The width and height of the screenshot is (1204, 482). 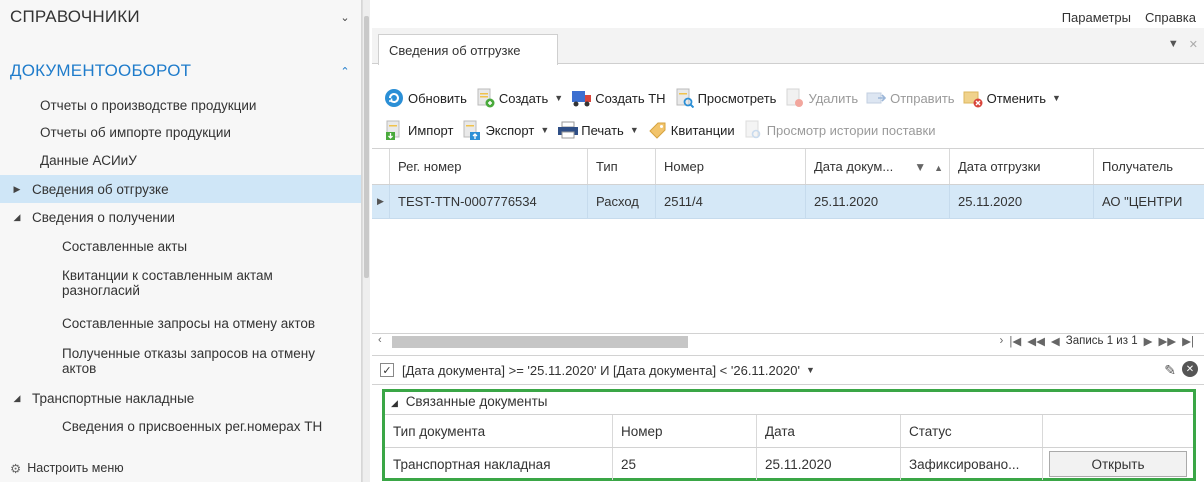 What do you see at coordinates (622, 166) in the screenshot?
I see `column-header-type: Тип` at bounding box center [622, 166].